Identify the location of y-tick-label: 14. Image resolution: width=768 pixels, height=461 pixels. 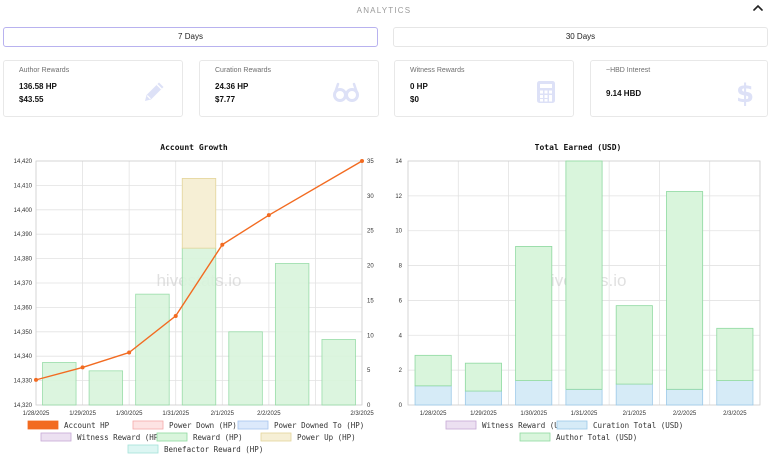
(398, 162).